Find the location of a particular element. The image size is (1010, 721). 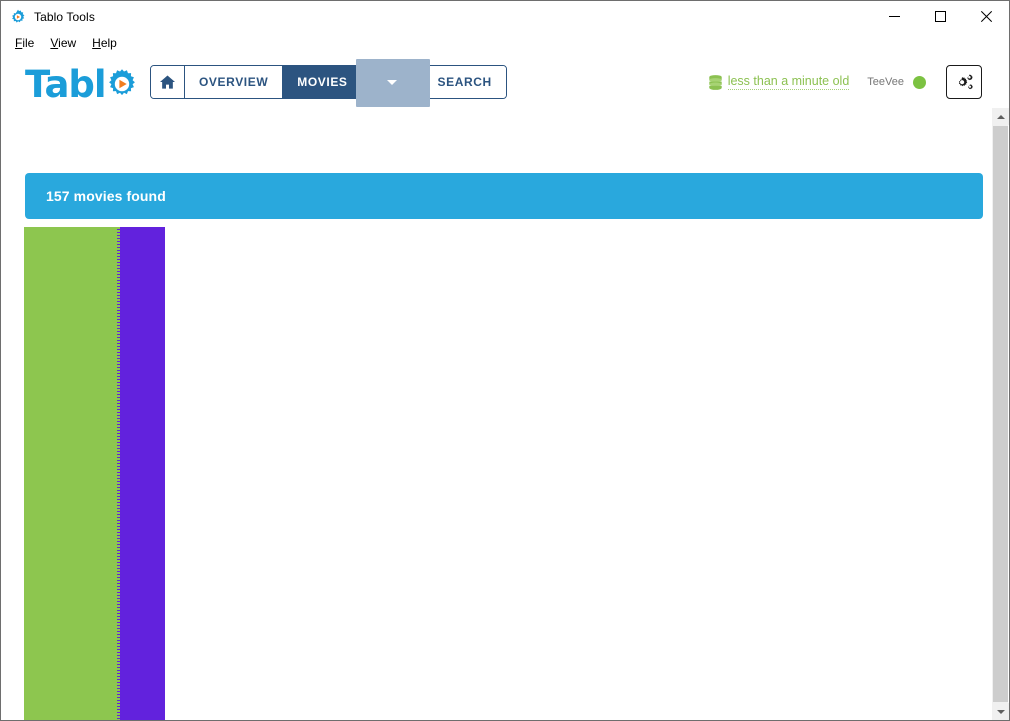

minimize-icon is located at coordinates (894, 16).